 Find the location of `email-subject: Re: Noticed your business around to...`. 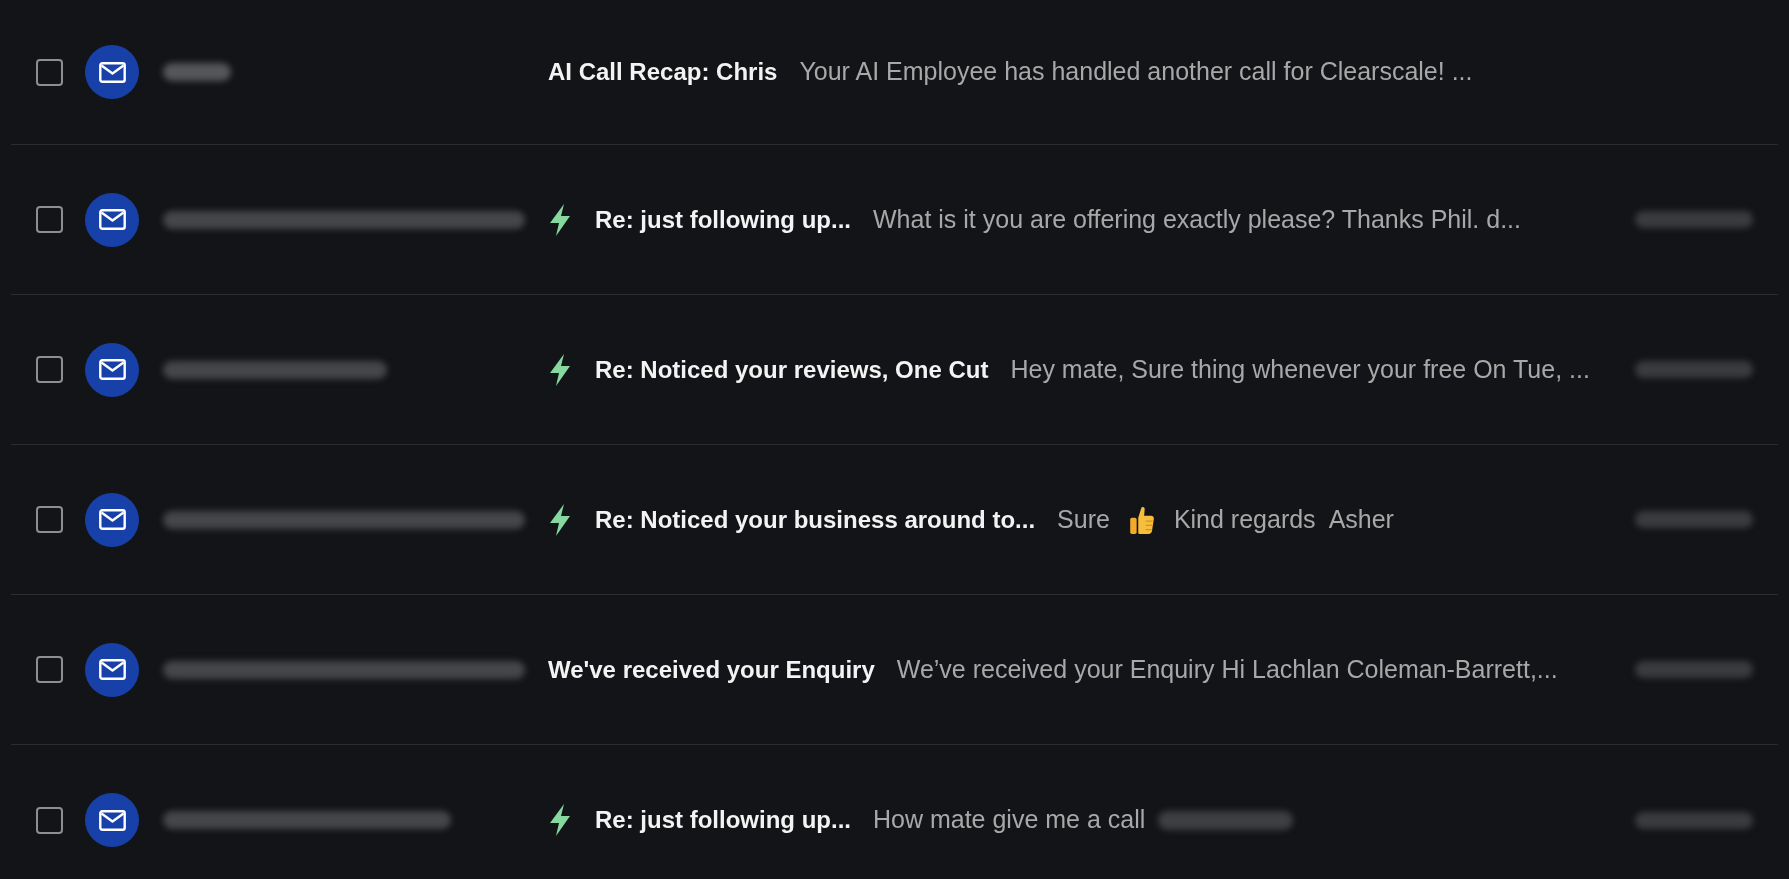

email-subject: Re: Noticed your business around to... is located at coordinates (815, 519).